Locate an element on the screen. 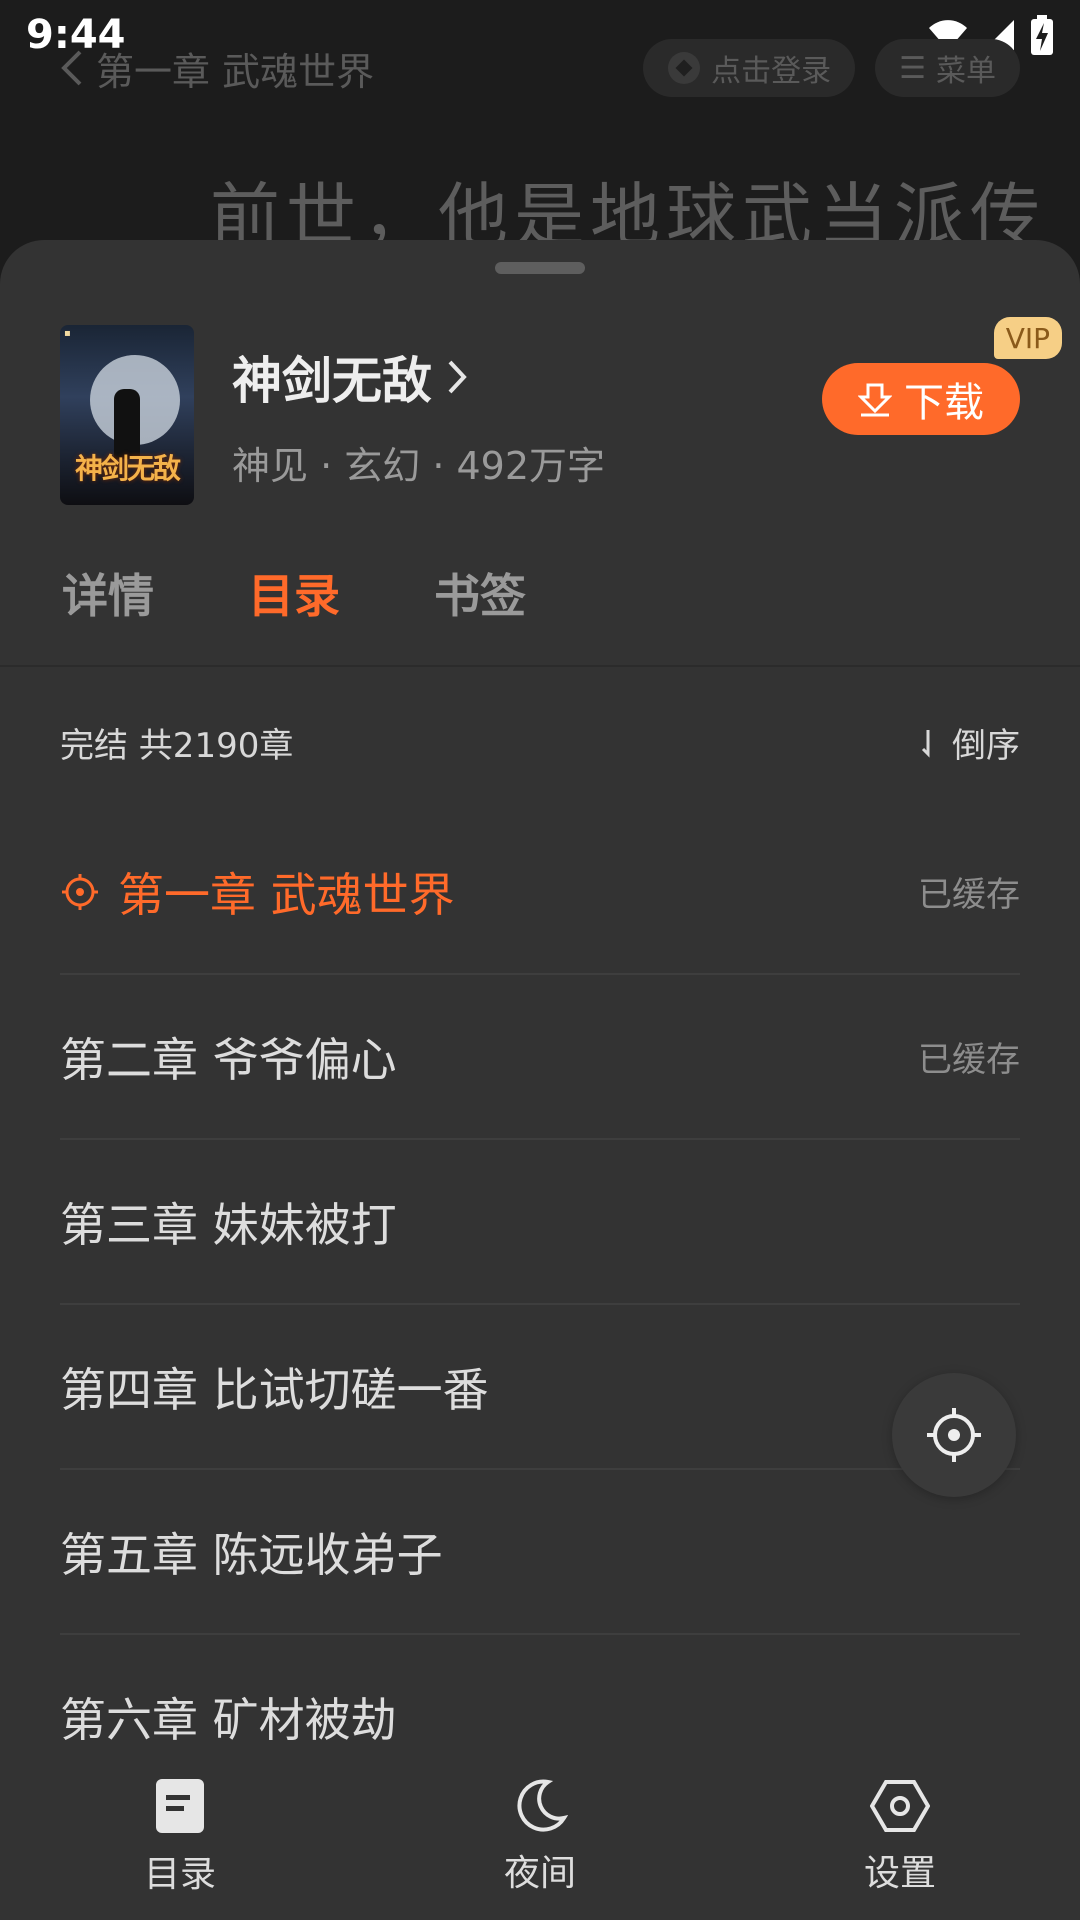 Image resolution: width=1080 pixels, height=1920 pixels. download-button: 下载 is located at coordinates (921, 399).